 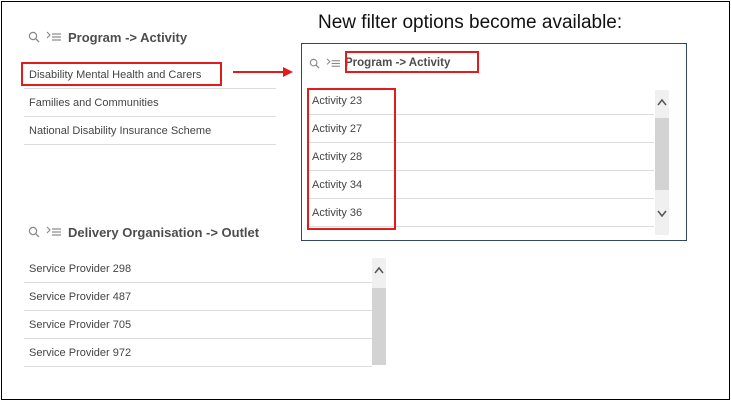 I want to click on delivery-item-label: Service Provider 487, so click(x=80, y=297).